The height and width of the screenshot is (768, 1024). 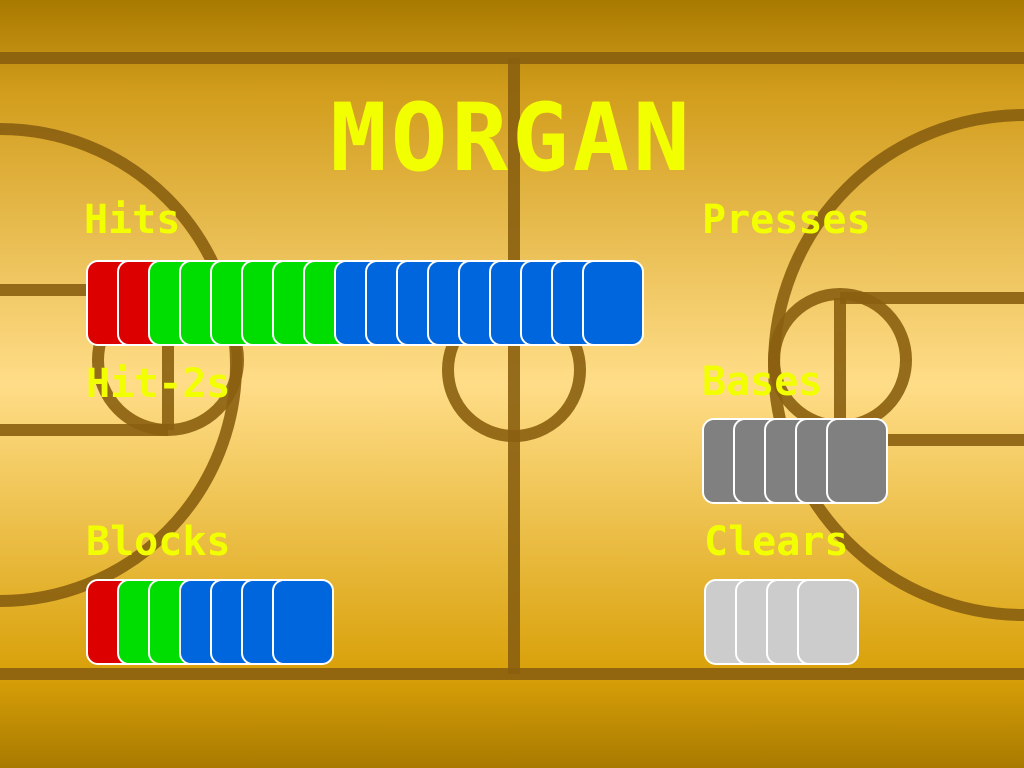 I want to click on hit2s-label: Hit-2s, so click(x=158, y=384).